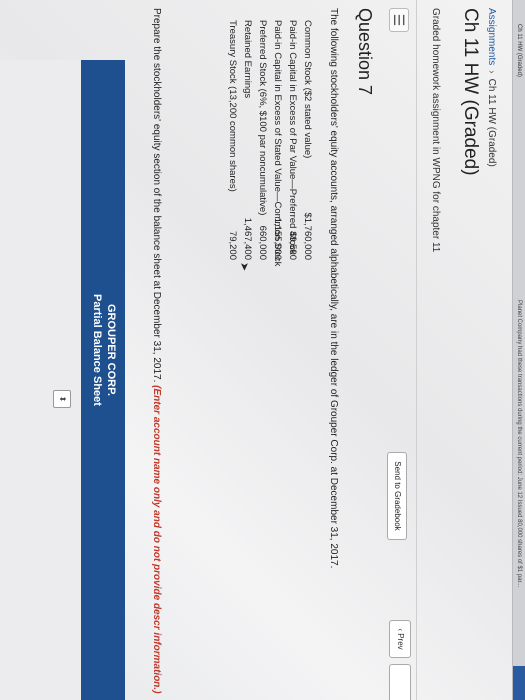  I want to click on breadcrumb-assignments-link: Assignments, so click(491, 36).